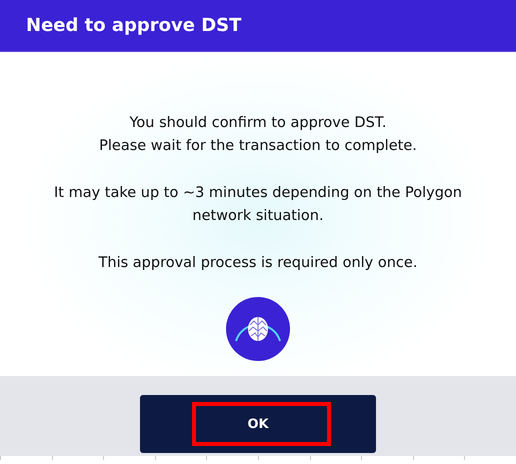 Image resolution: width=516 pixels, height=464 pixels. Describe the element at coordinates (258, 424) in the screenshot. I see `ok-button: OK` at that location.